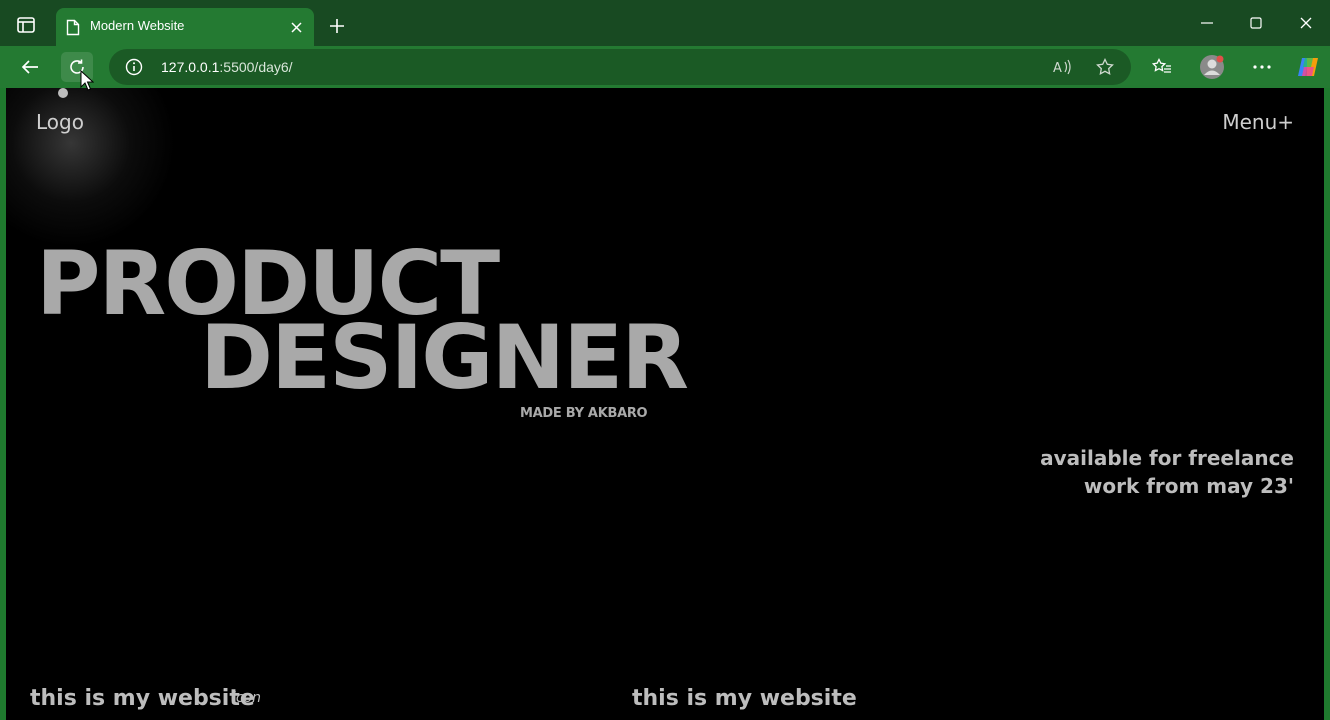  I want to click on site-logo: Logo, so click(60, 122).